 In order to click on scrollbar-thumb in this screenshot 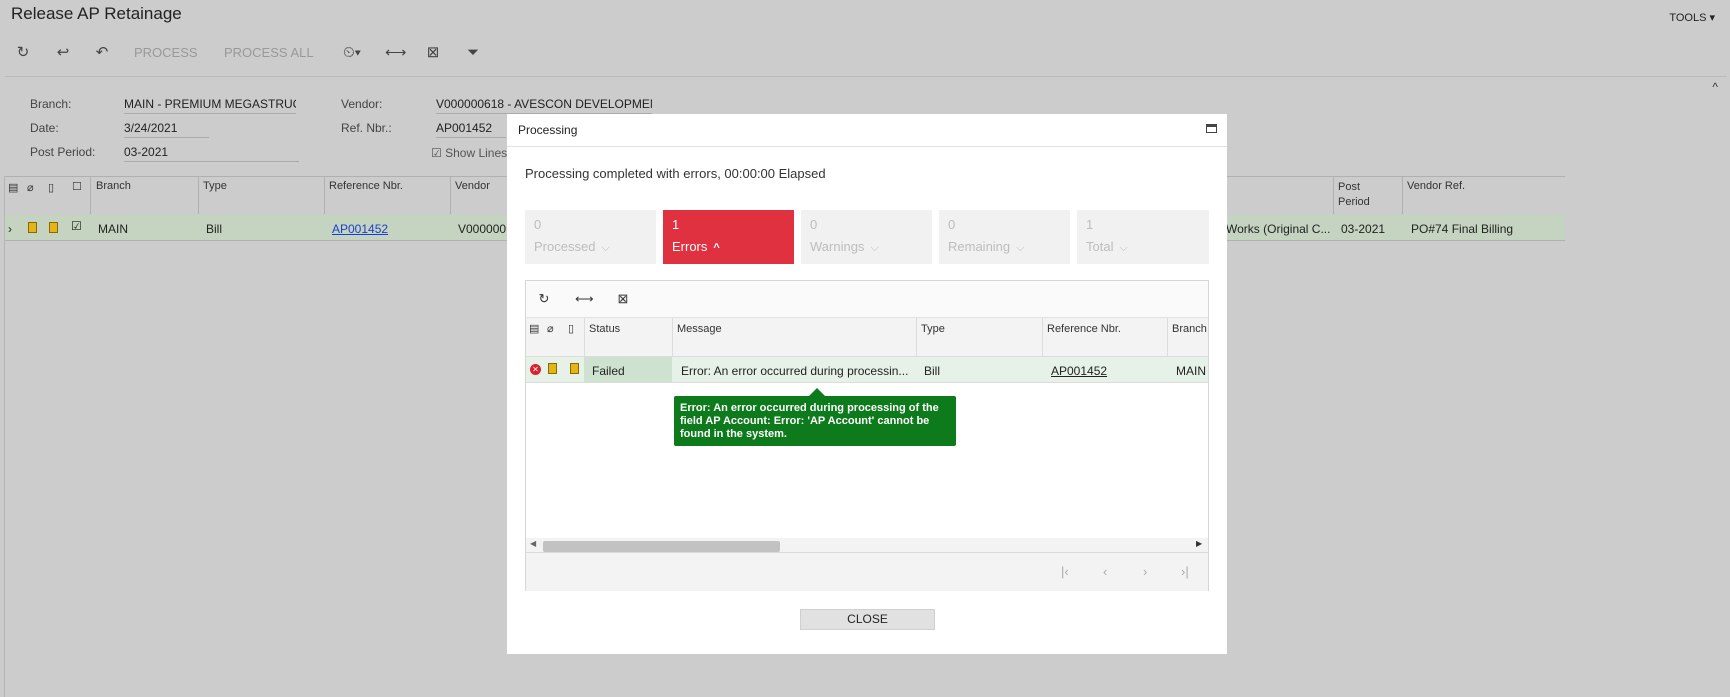, I will do `click(661, 546)`.